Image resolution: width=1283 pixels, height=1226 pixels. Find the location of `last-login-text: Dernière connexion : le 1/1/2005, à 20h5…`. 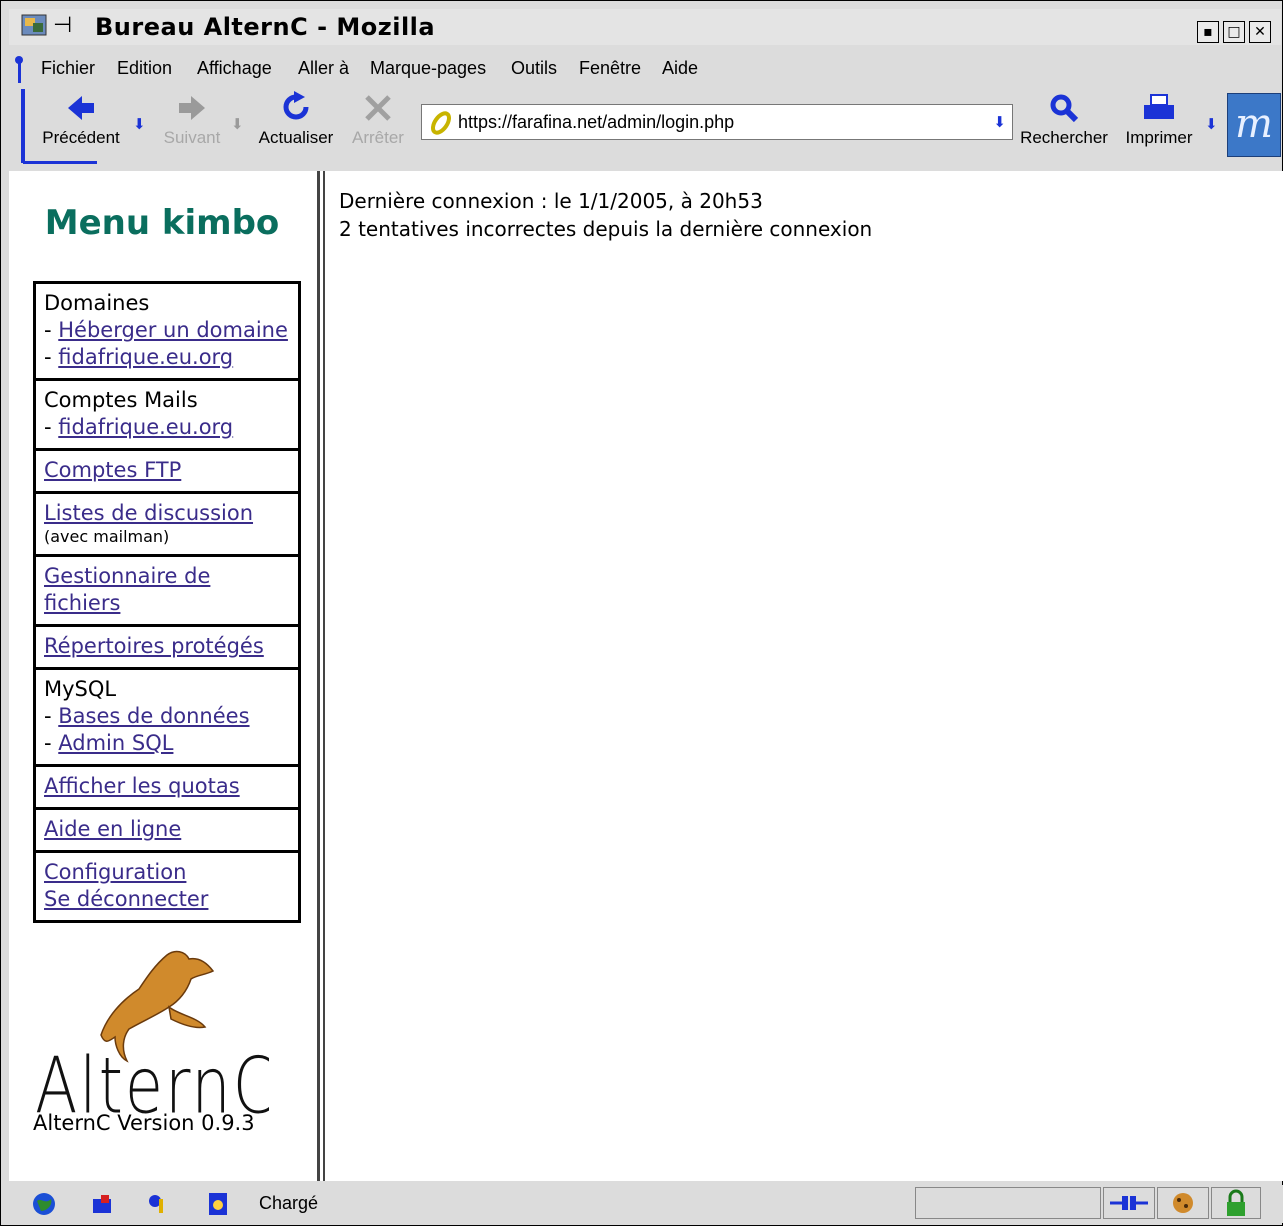

last-login-text: Dernière connexion : le 1/1/2005, à 20h5… is located at coordinates (551, 201).